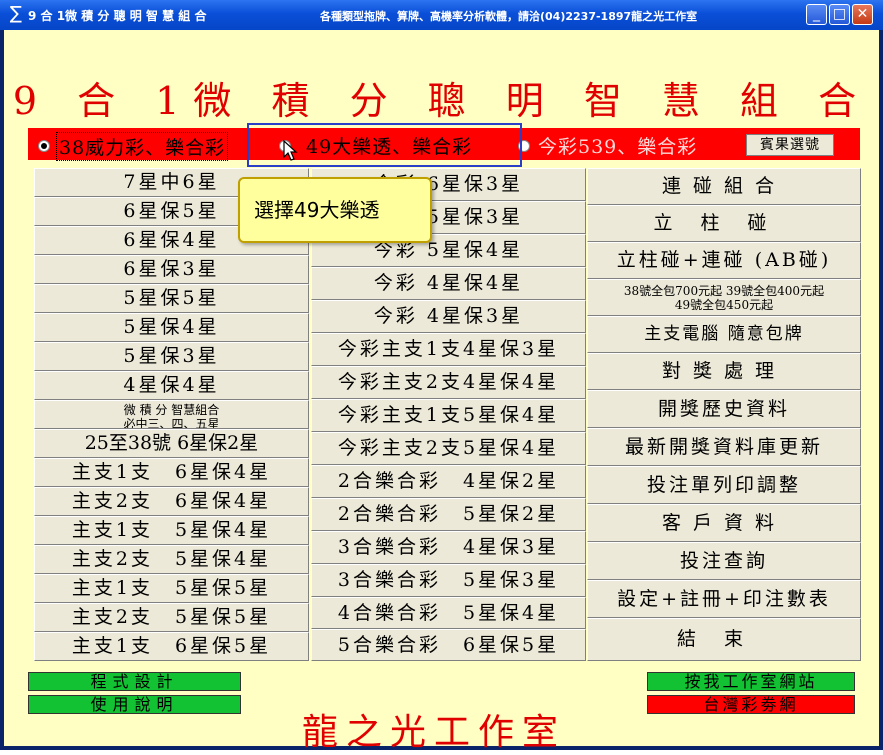 The width and height of the screenshot is (883, 755). I want to click on maximize-button: □, so click(839, 14).